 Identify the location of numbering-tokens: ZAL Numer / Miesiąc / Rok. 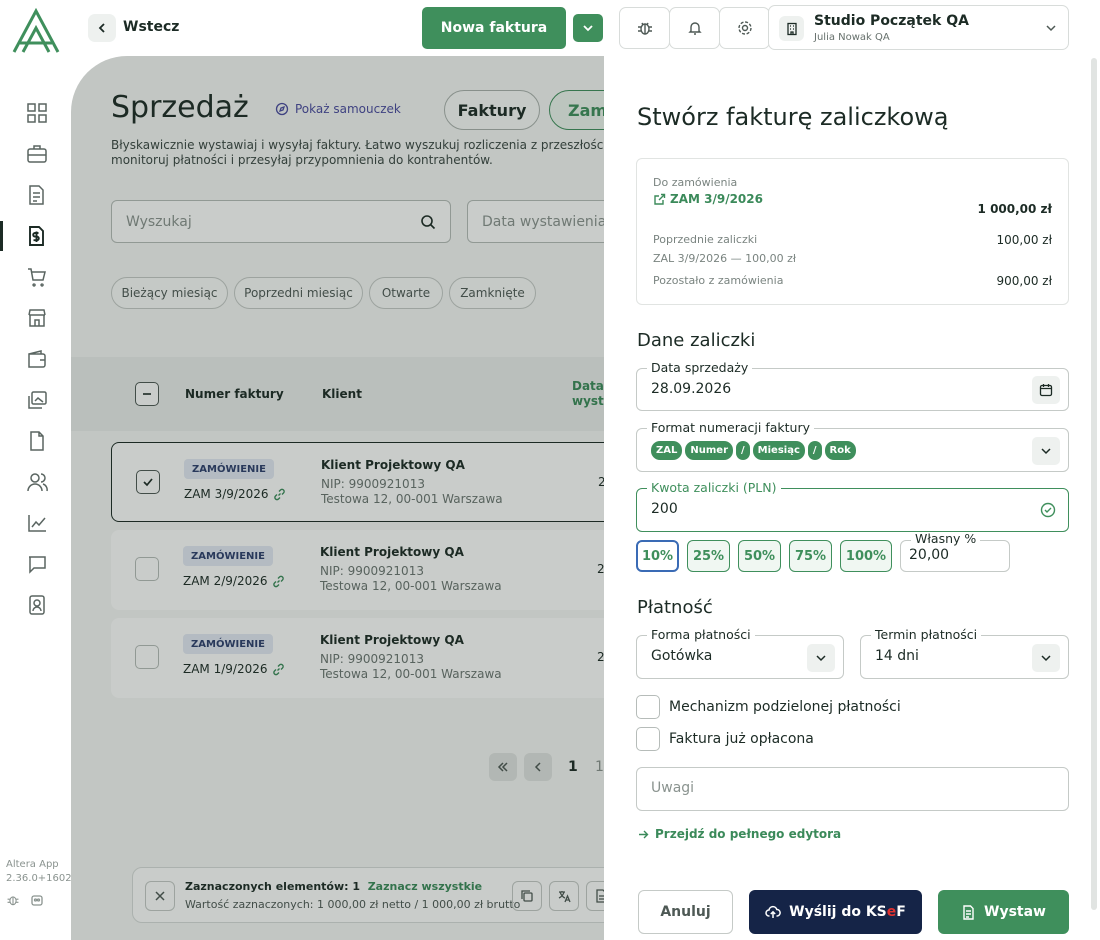
(753, 450).